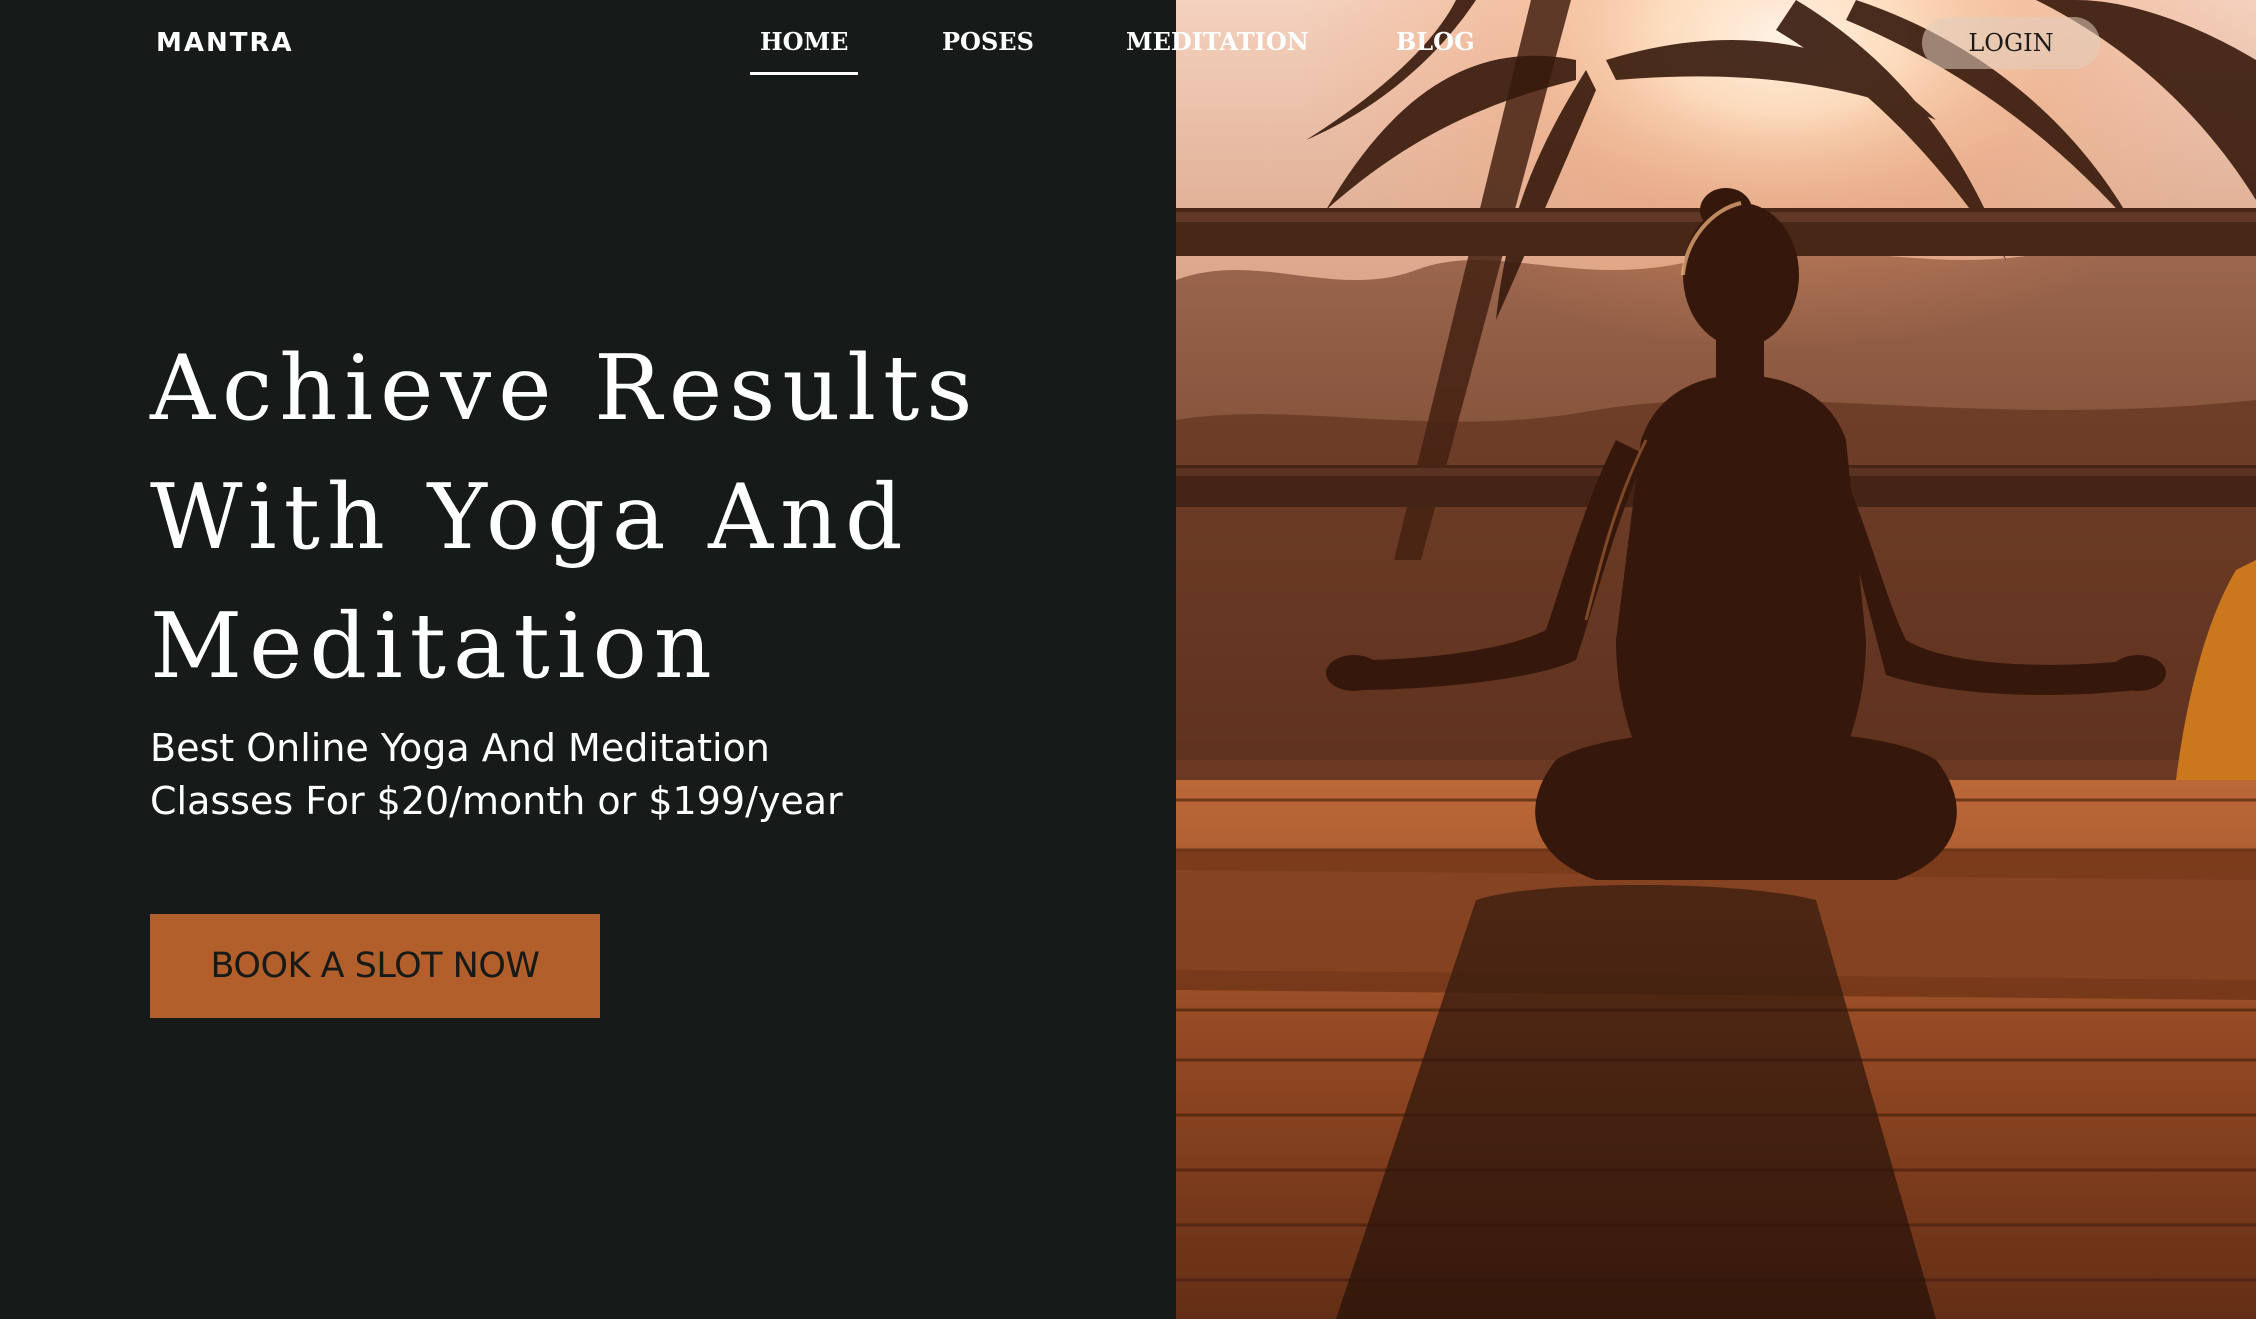  Describe the element at coordinates (375, 966) in the screenshot. I see `book-slot-button: BOOK A SLOT NOW` at that location.